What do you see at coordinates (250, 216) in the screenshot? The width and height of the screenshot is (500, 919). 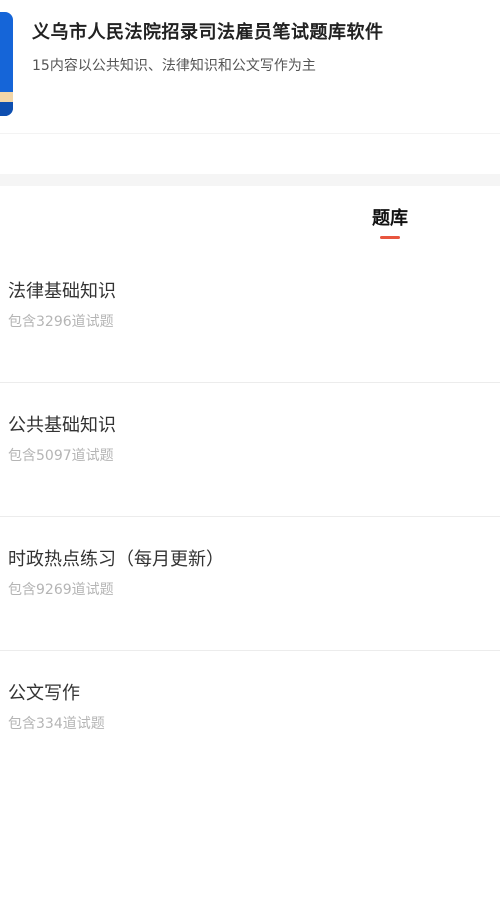 I see `tab-bar: 题库` at bounding box center [250, 216].